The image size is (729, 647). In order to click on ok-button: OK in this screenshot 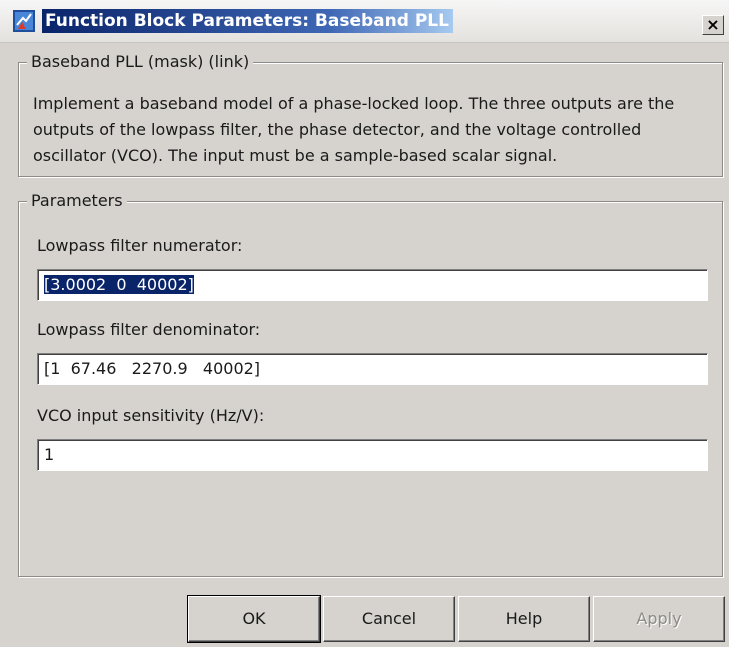, I will do `click(254, 619)`.